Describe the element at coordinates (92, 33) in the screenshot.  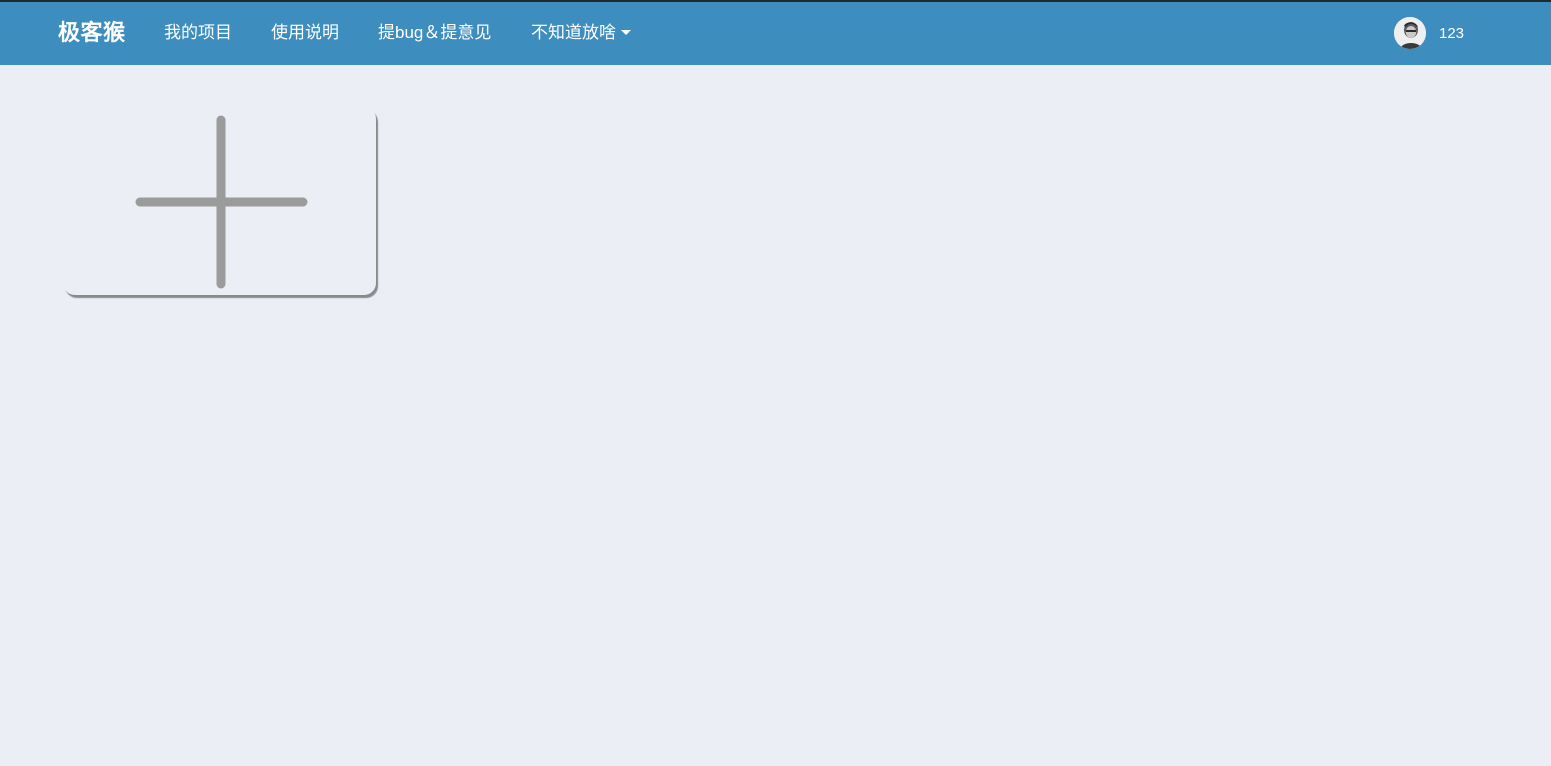
I see `brand-logo: 极客猴` at that location.